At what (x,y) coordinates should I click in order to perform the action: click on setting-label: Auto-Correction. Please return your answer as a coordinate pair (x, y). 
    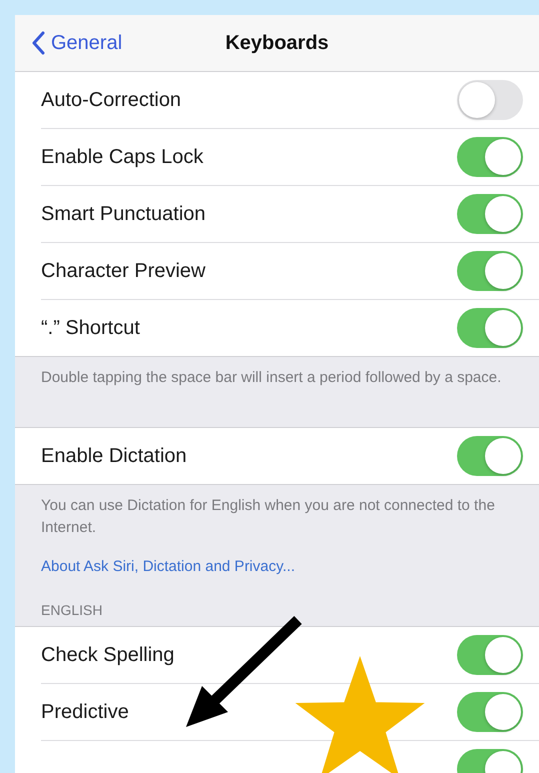
    Looking at the image, I should click on (111, 100).